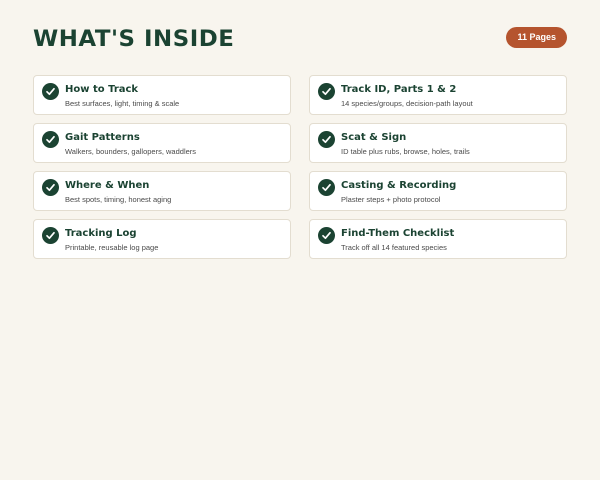 The image size is (600, 480). Describe the element at coordinates (134, 39) in the screenshot. I see `page-title: WHAT'S INSIDE` at that location.